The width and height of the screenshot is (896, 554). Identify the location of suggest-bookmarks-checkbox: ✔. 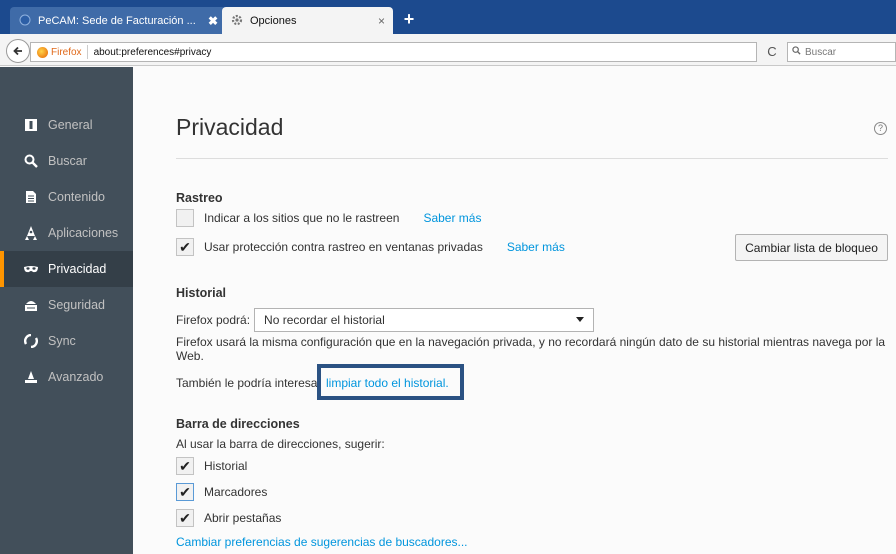
(185, 492).